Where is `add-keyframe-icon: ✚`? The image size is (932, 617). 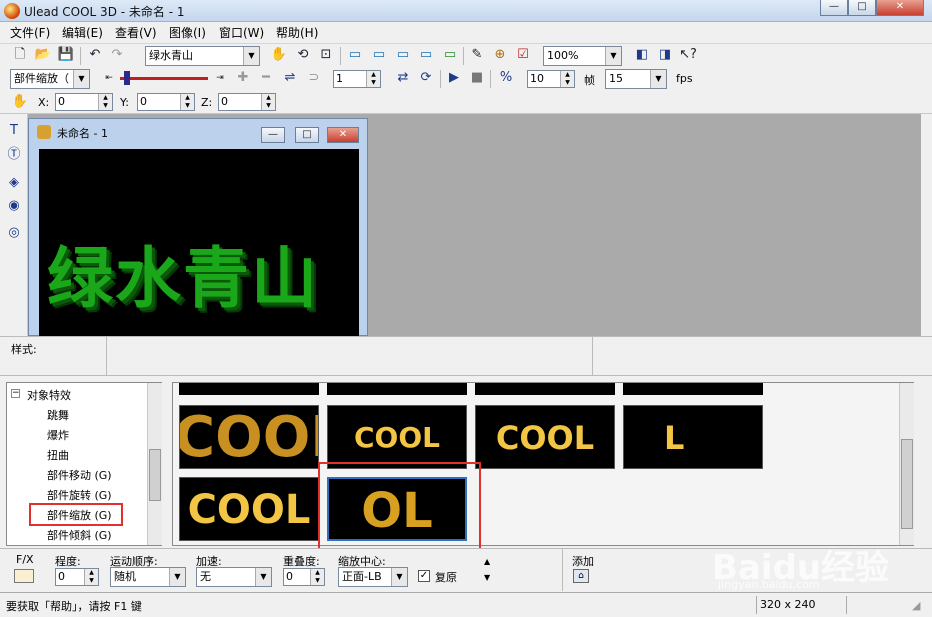
add-keyframe-icon: ✚ is located at coordinates (243, 78).